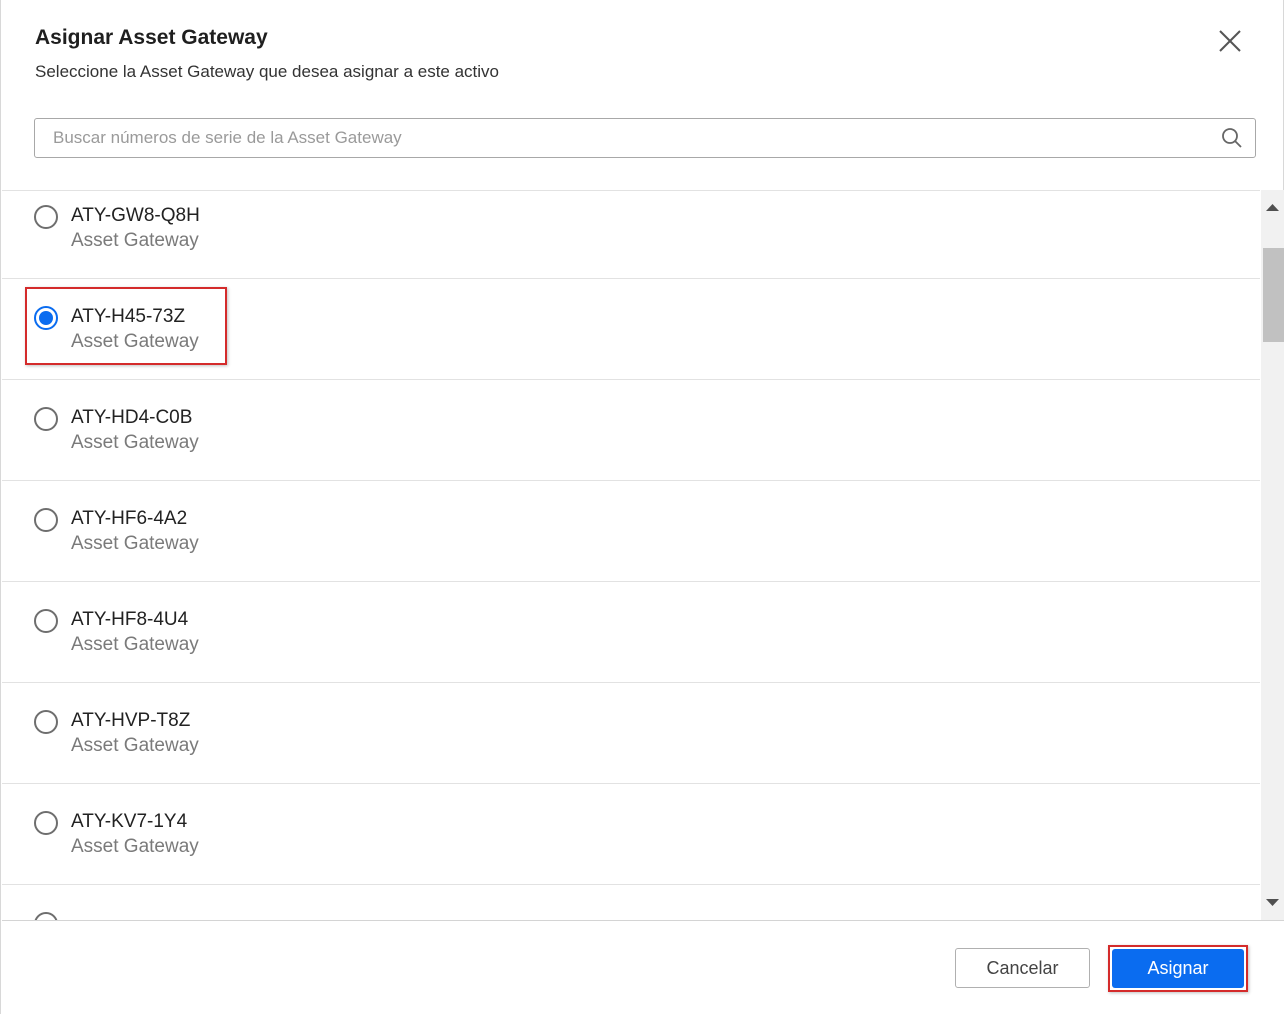  Describe the element at coordinates (132, 417) in the screenshot. I see `gateway-serial: ATY-HD4-C0B` at that location.